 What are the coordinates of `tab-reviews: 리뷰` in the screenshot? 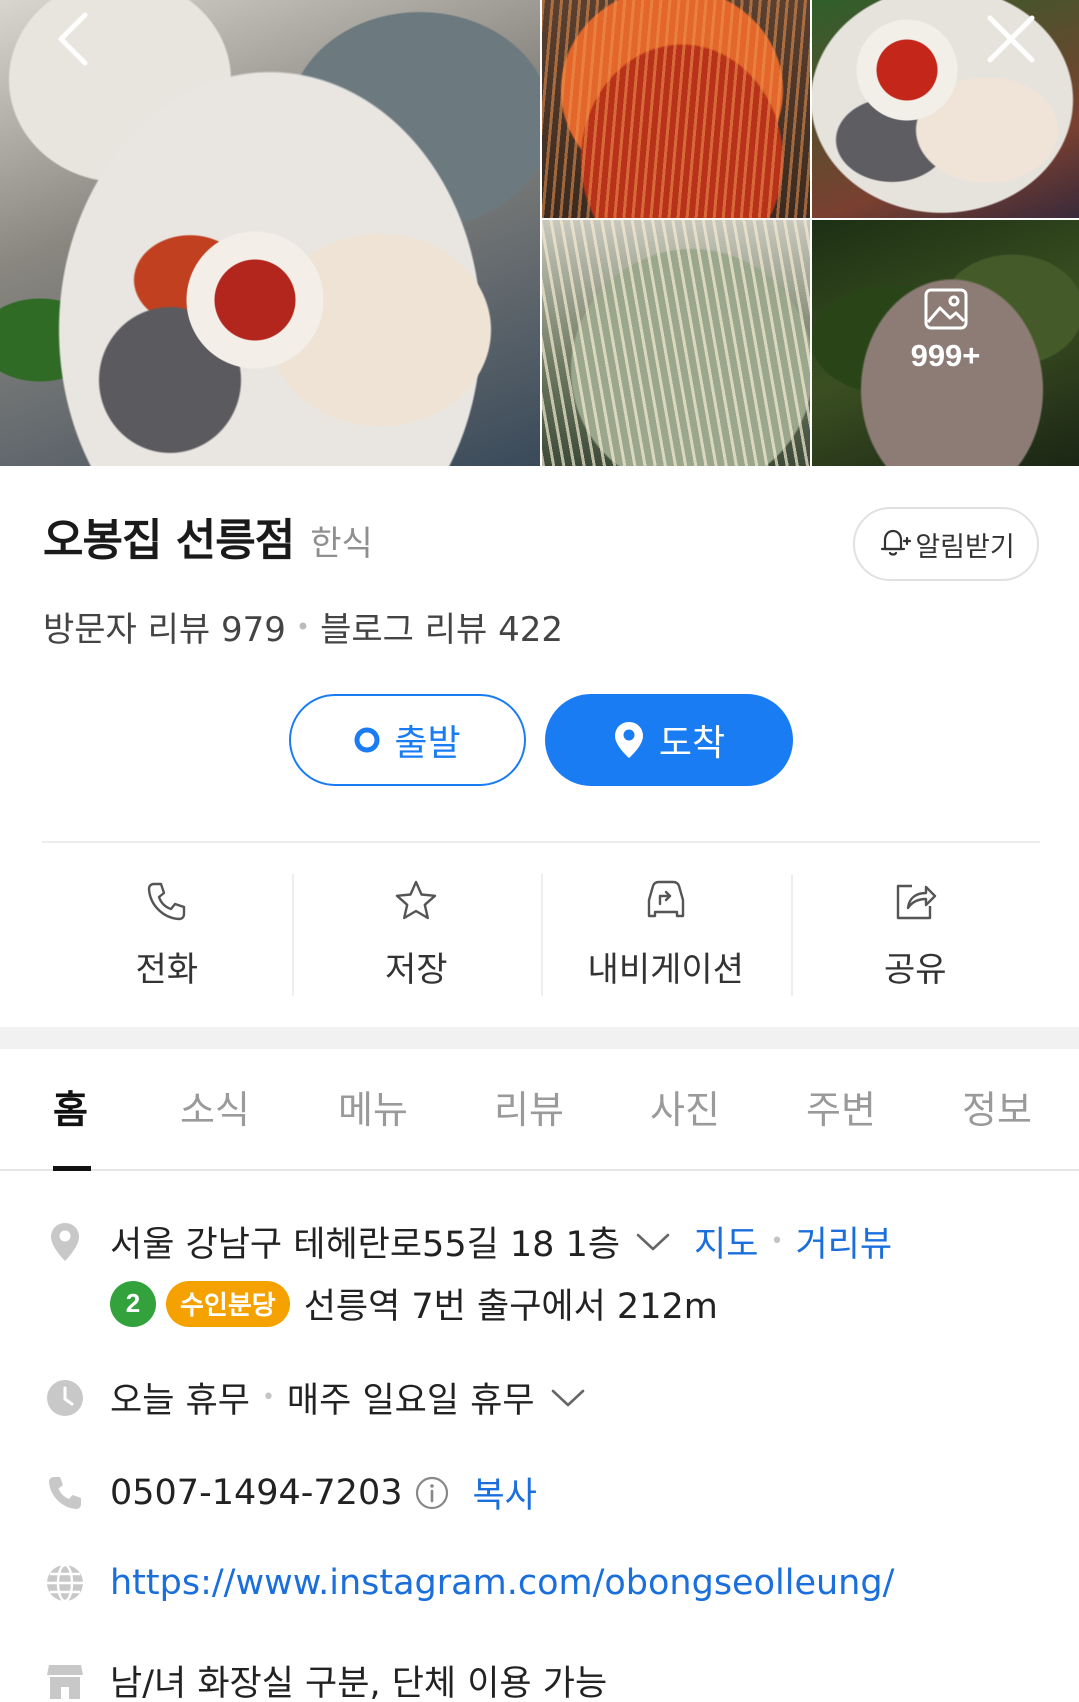 It's located at (529, 1106).